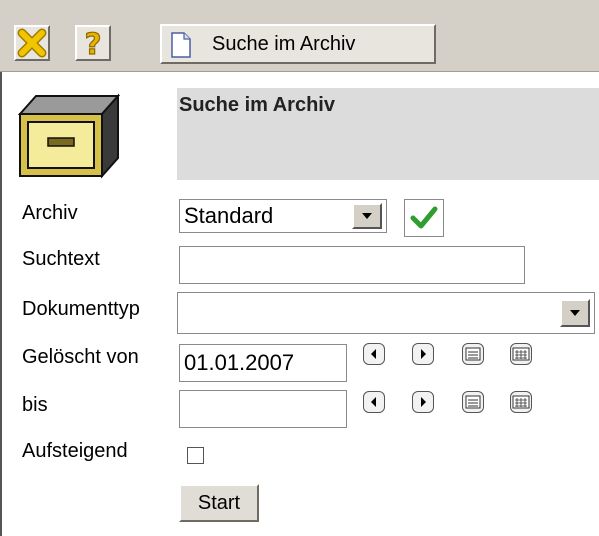 Image resolution: width=599 pixels, height=536 pixels. Describe the element at coordinates (50, 213) in the screenshot. I see `archiv-label: Archiv` at that location.